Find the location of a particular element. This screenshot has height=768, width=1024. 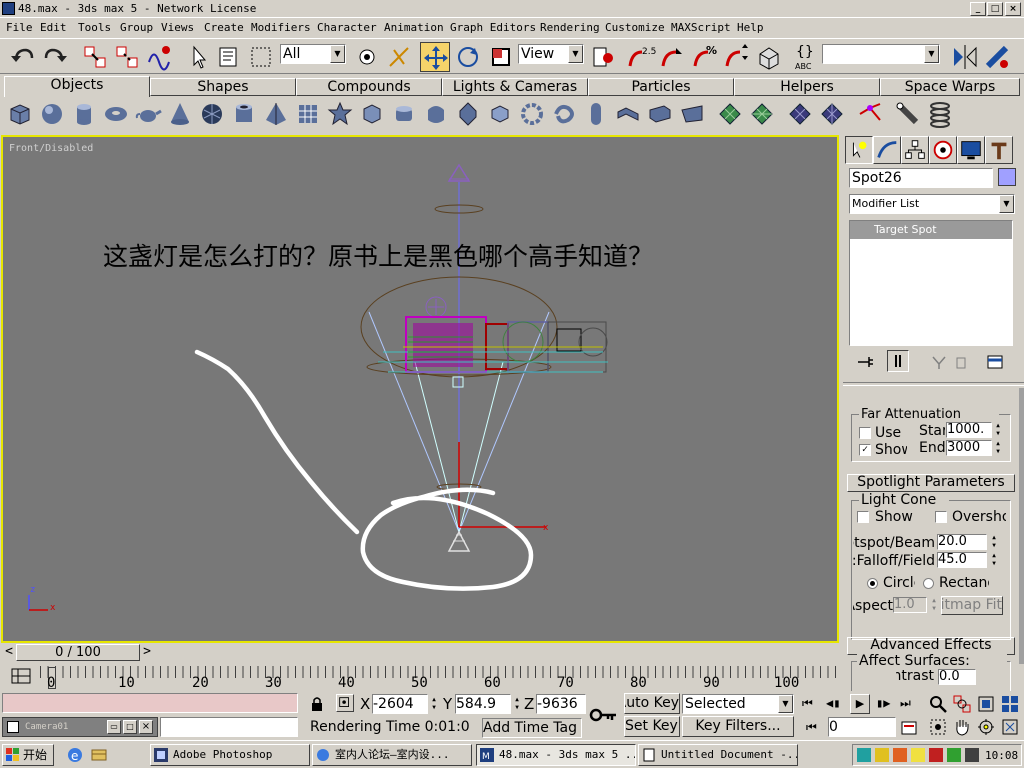

select-and-move-icon is located at coordinates (435, 57).